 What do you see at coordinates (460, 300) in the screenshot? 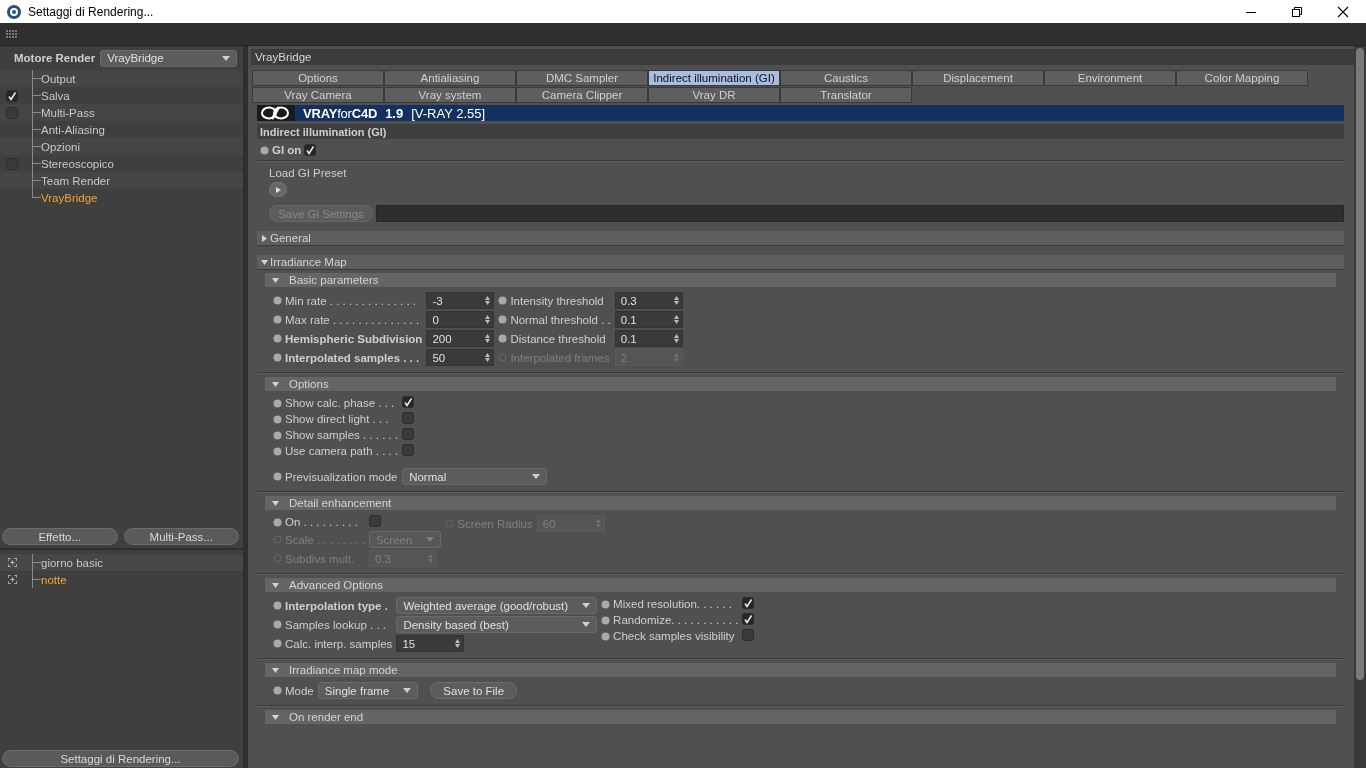
I see `number-field: -3` at bounding box center [460, 300].